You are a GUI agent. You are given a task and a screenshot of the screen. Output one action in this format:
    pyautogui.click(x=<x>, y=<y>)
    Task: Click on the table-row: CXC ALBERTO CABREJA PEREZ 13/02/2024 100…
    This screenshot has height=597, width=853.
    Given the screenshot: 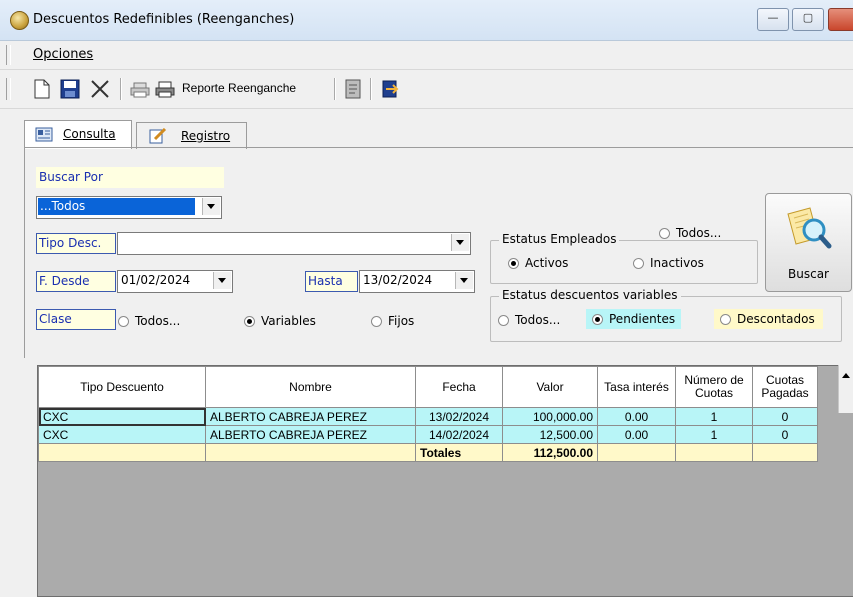 What is the action you would take?
    pyautogui.click(x=428, y=416)
    